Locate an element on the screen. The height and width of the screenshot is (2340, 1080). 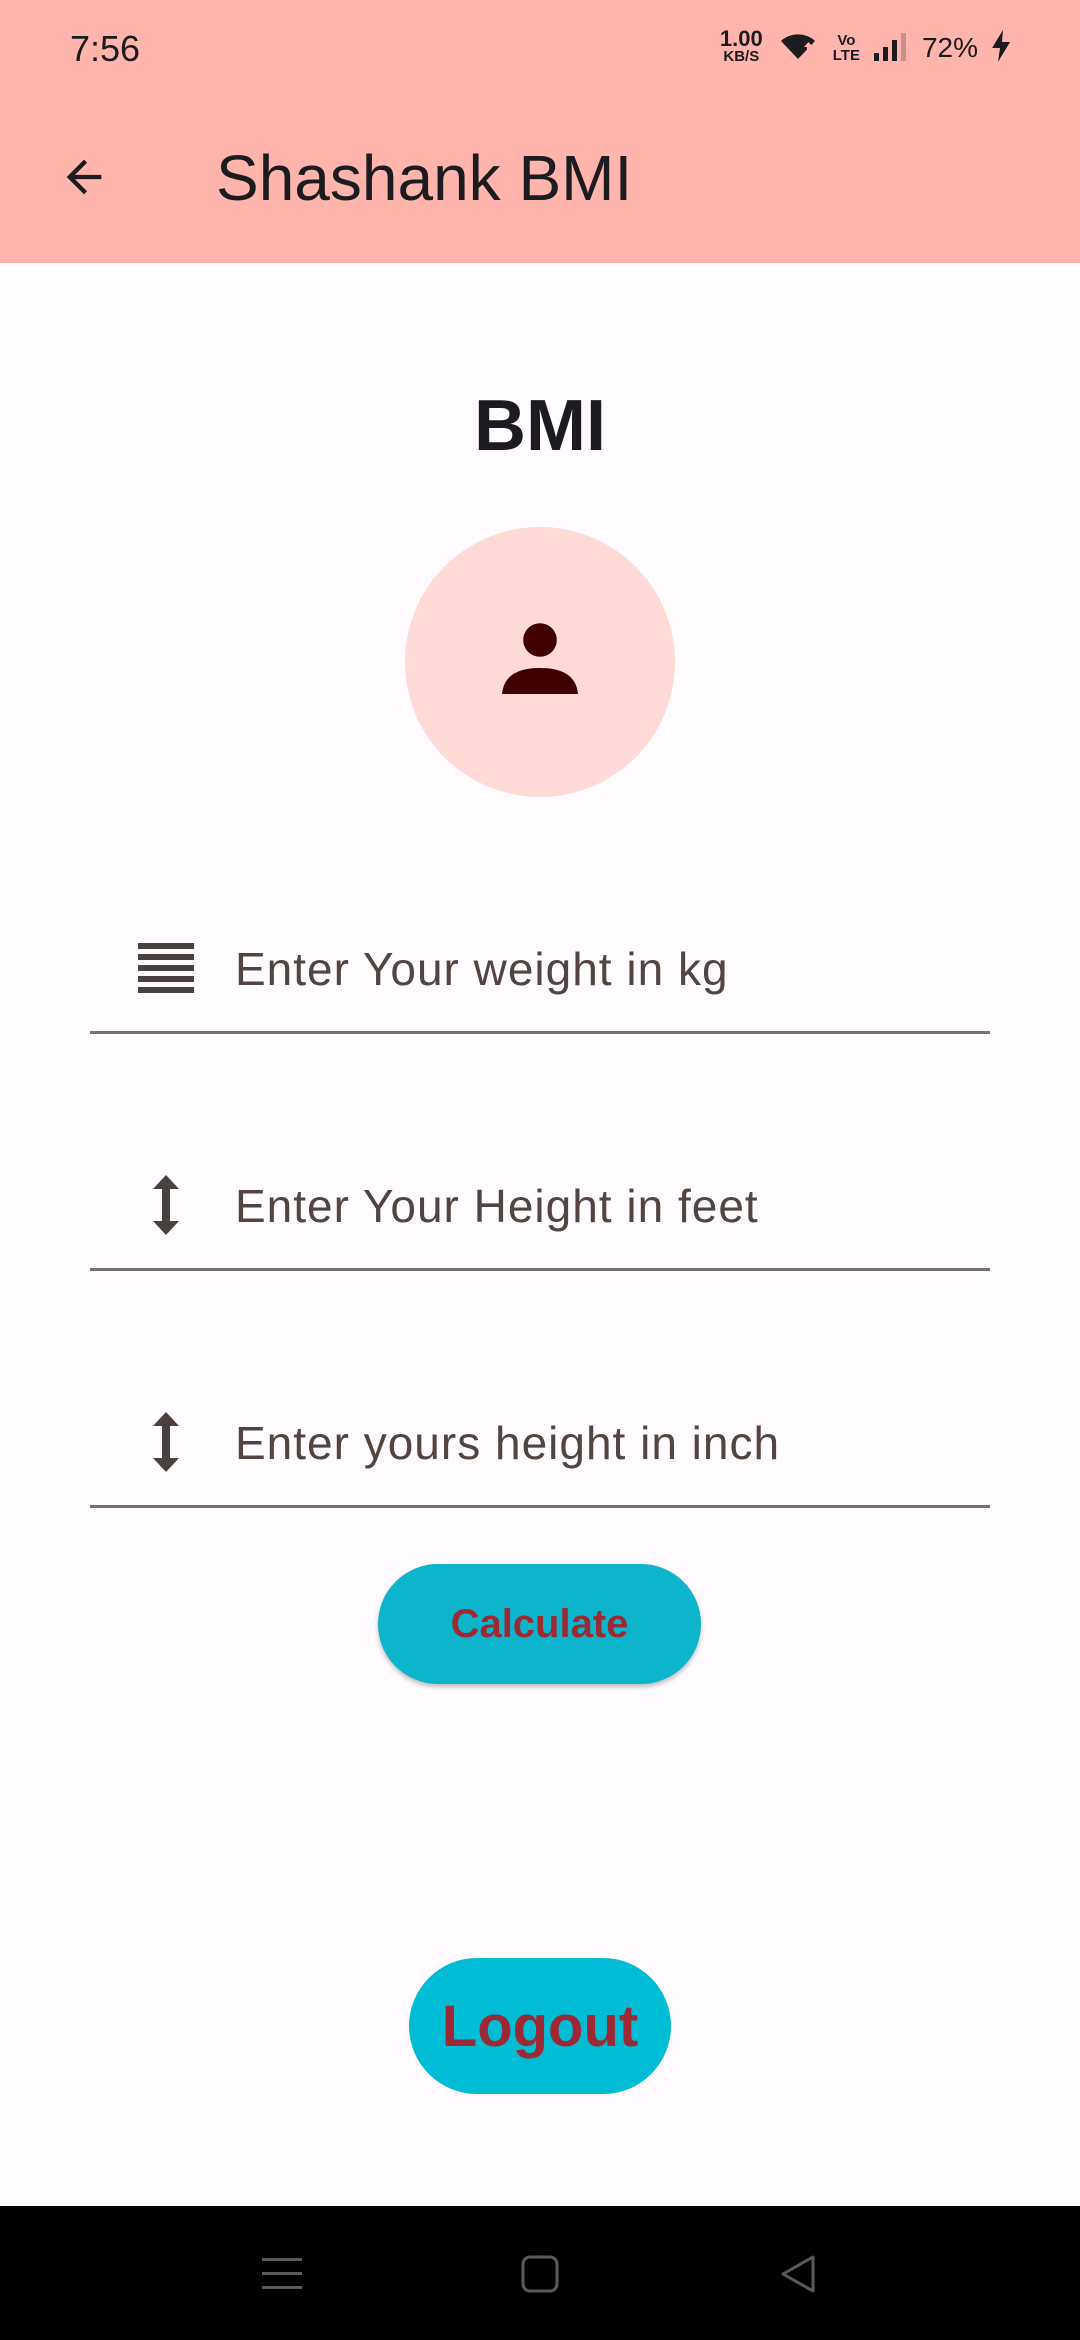
back-triangle-icon is located at coordinates (798, 2276).